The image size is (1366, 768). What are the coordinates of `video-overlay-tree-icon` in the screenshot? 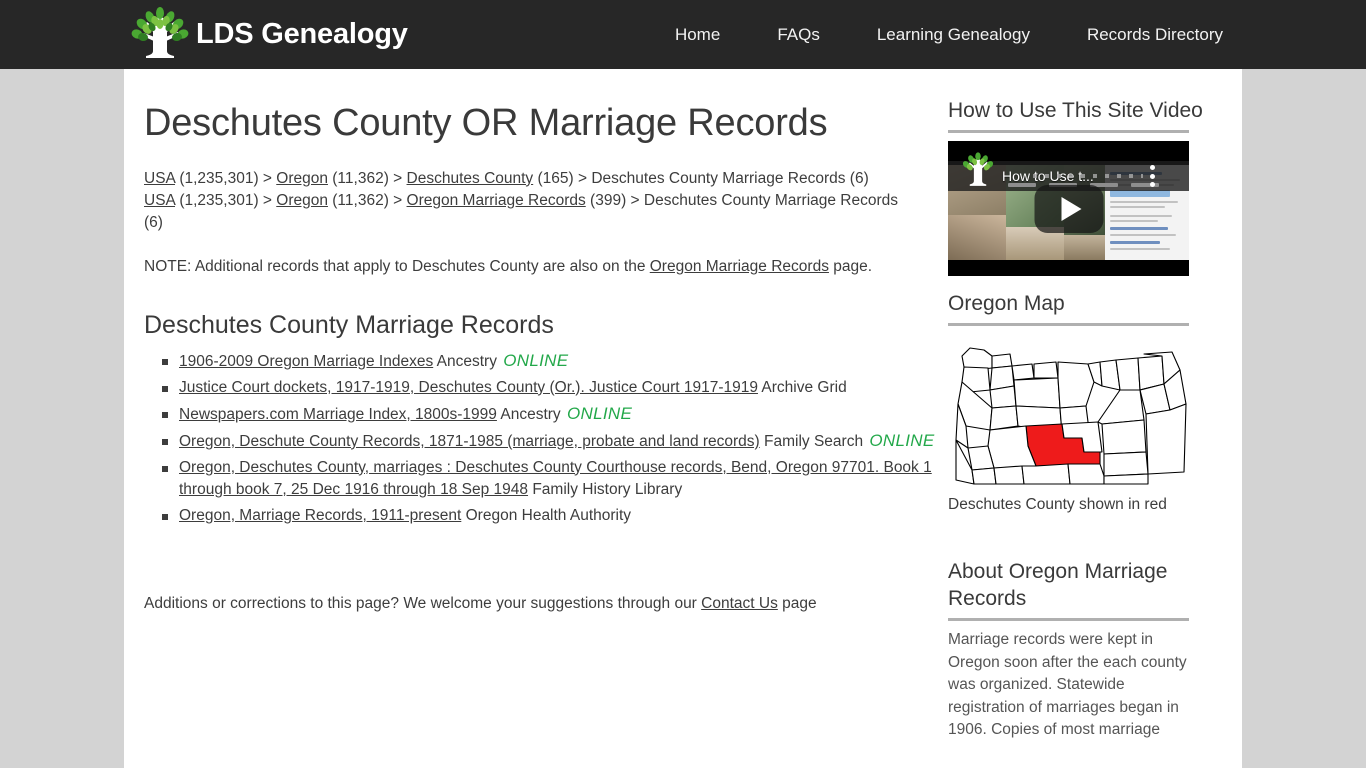 It's located at (978, 169).